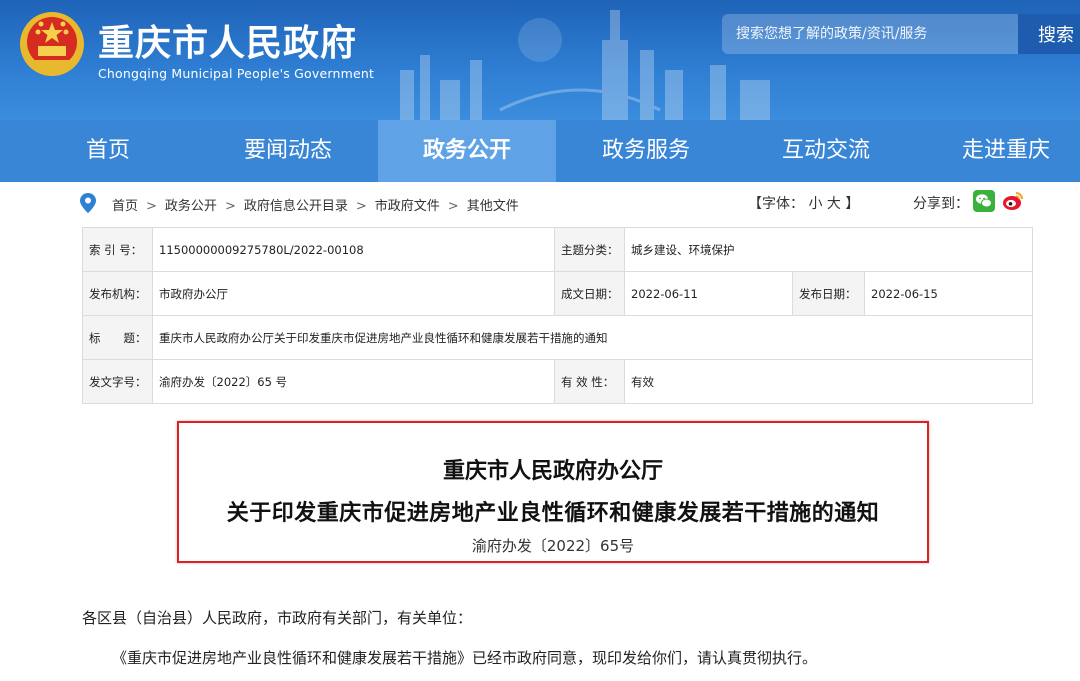 Image resolution: width=1080 pixels, height=681 pixels. I want to click on font-size-large: 大, so click(834, 204).